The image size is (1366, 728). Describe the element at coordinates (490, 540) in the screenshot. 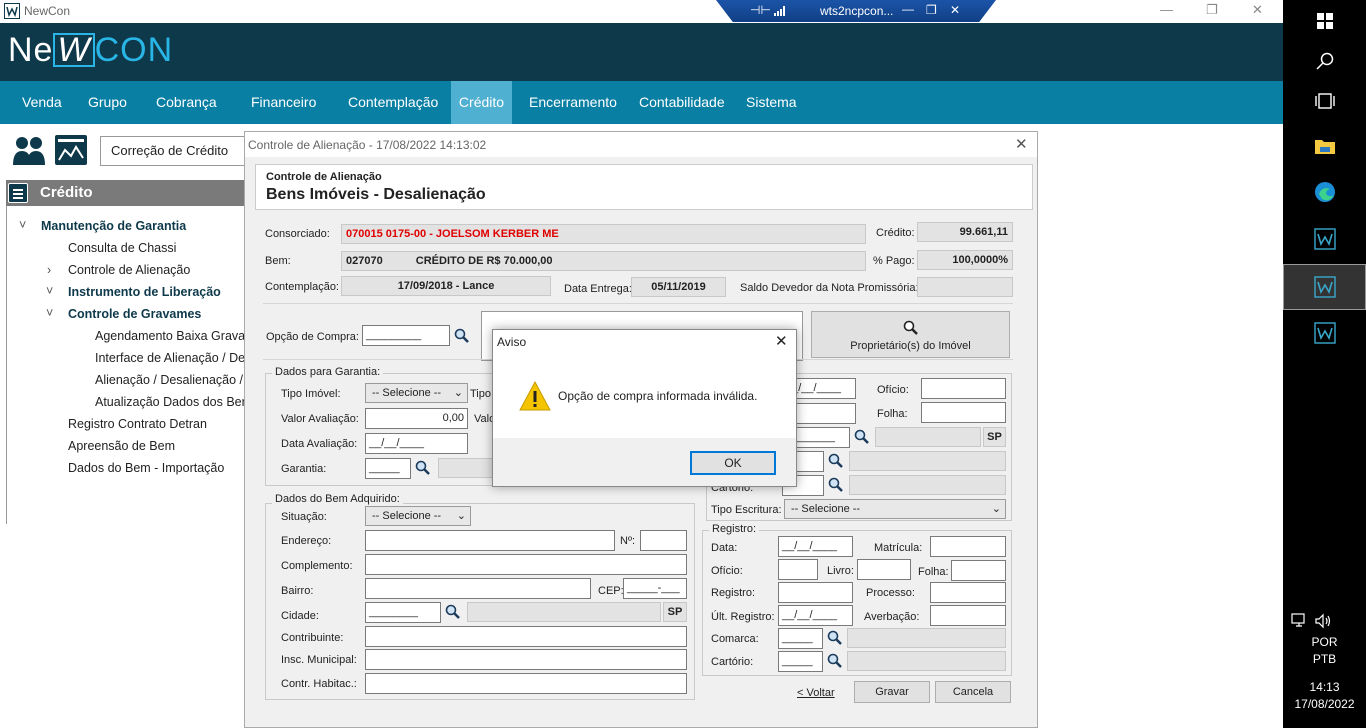

I see `endereco-input` at that location.